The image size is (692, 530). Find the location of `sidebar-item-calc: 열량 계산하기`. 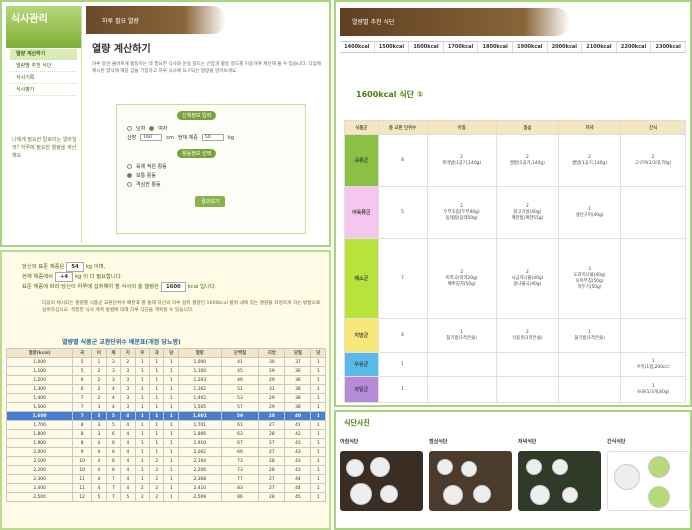

sidebar-item-calc: 열량 계산하기 is located at coordinates (43, 54).